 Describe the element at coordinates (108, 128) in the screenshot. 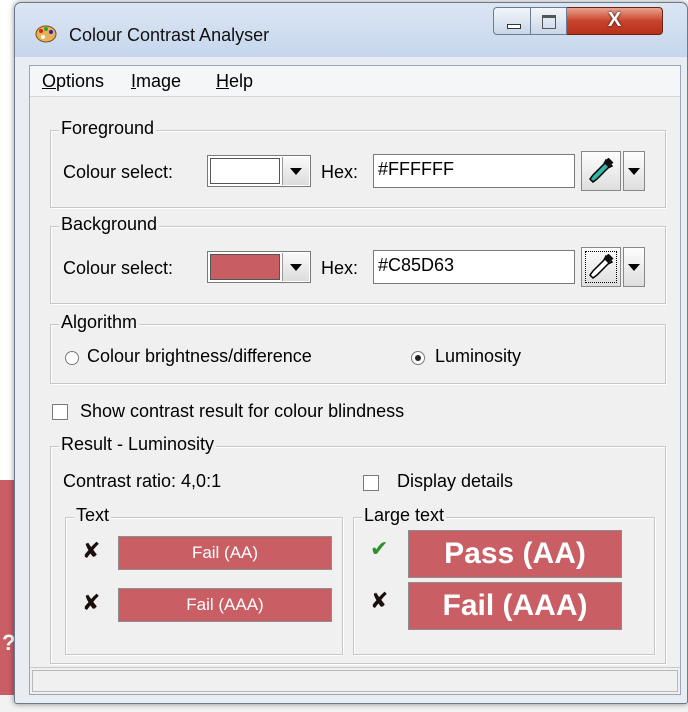

I see `foreground-legend: Foreground` at that location.